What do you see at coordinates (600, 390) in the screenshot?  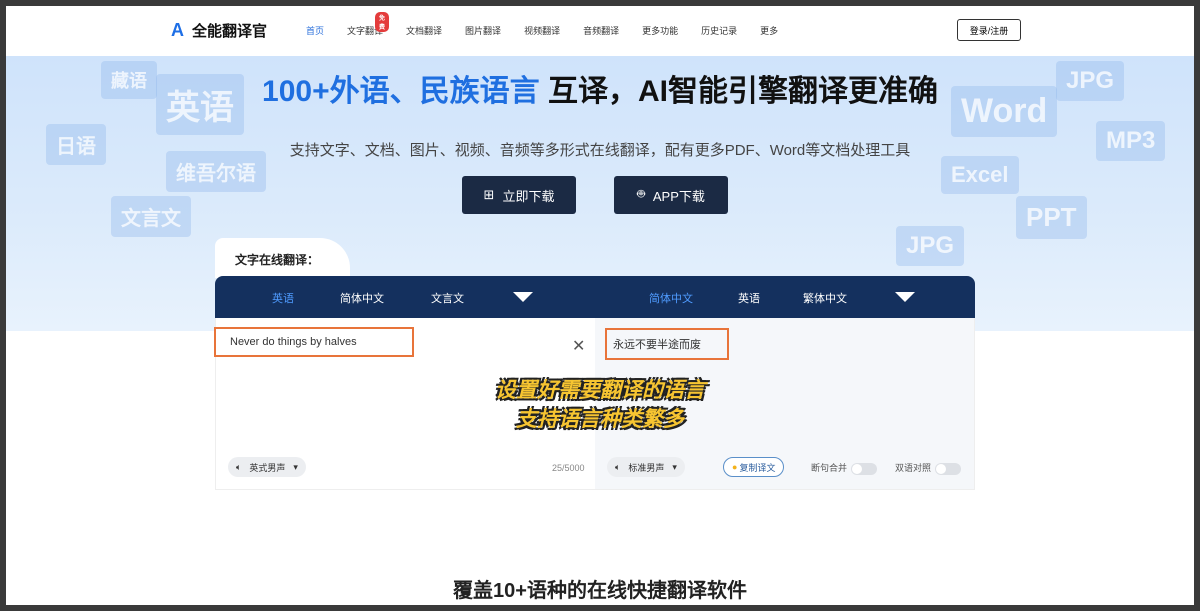 I see `caption-line: 设置好需要翻译的语言` at bounding box center [600, 390].